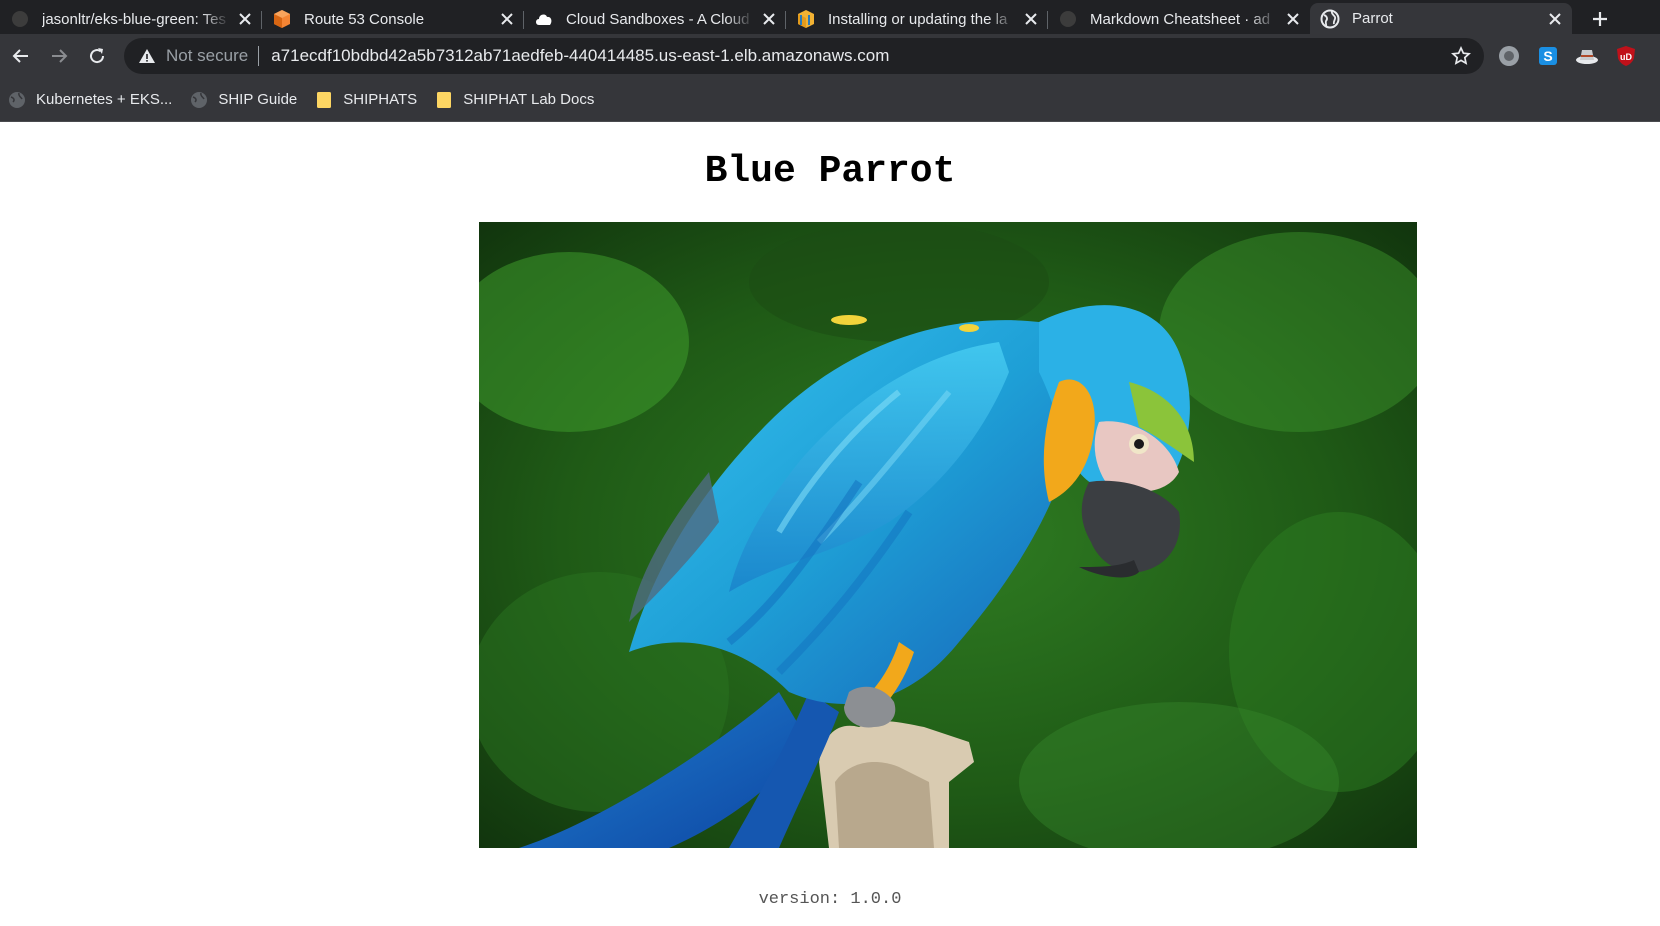 This screenshot has width=1660, height=926. Describe the element at coordinates (258, 99) in the screenshot. I see `bookmark-label: SHIP Guide` at that location.